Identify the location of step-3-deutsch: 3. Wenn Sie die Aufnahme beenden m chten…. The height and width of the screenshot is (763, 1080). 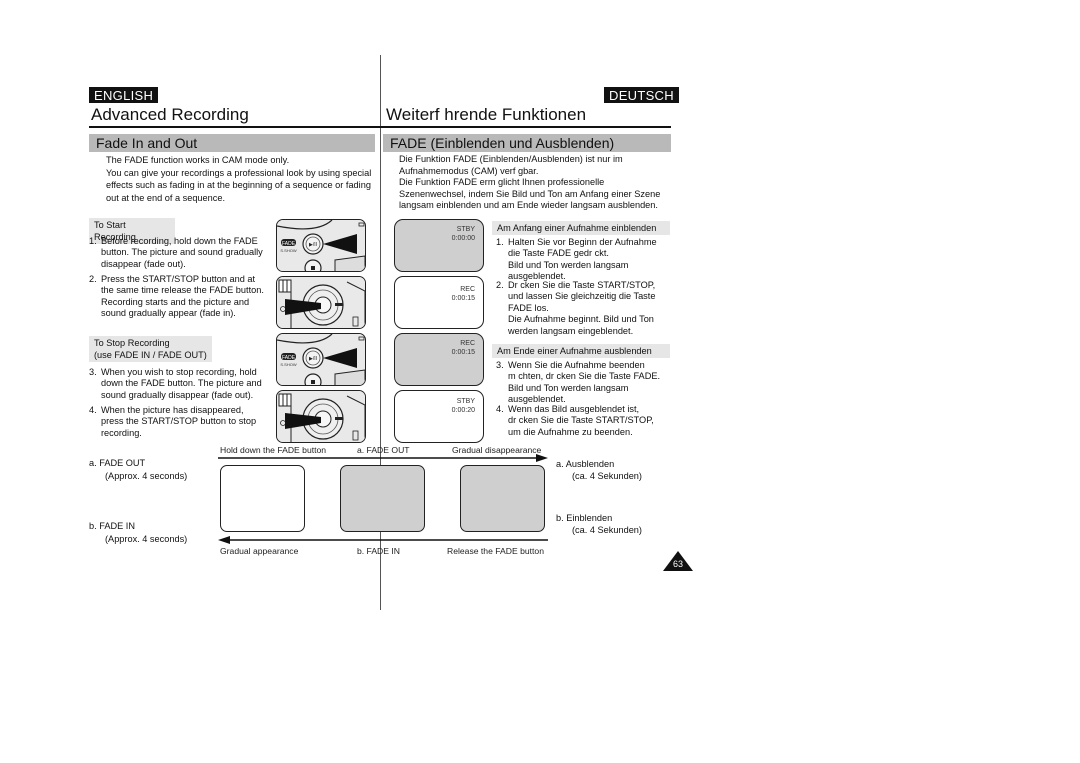
(578, 382).